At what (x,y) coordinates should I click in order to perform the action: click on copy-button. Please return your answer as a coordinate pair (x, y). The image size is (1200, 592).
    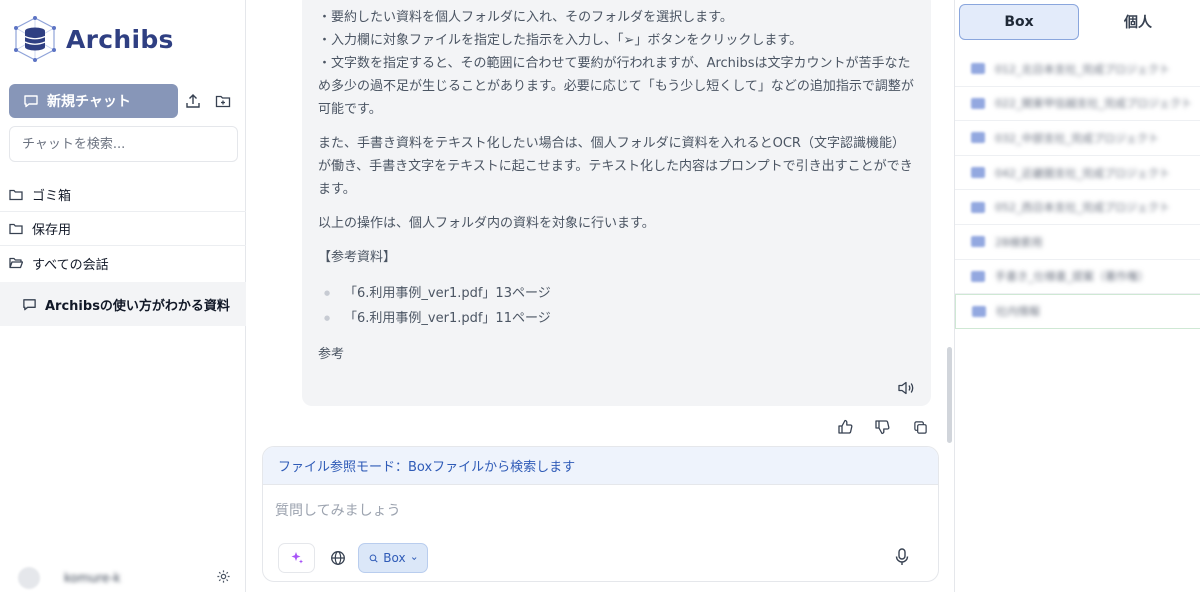
    Looking at the image, I should click on (920, 427).